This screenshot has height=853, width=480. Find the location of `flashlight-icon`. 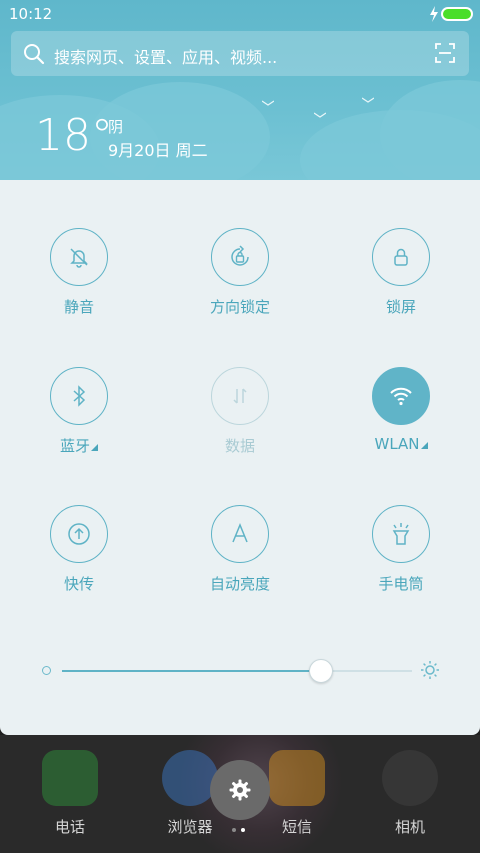

flashlight-icon is located at coordinates (401, 534).